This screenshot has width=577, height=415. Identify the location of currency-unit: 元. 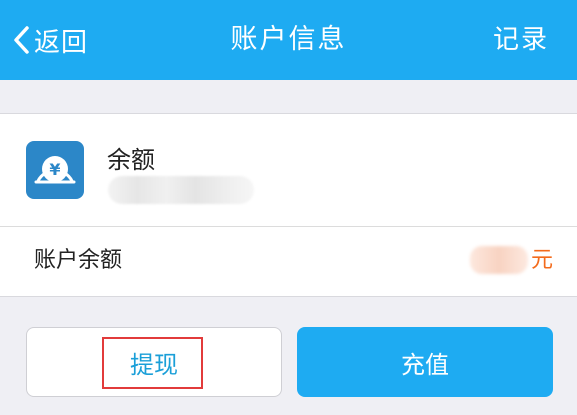
(541, 260).